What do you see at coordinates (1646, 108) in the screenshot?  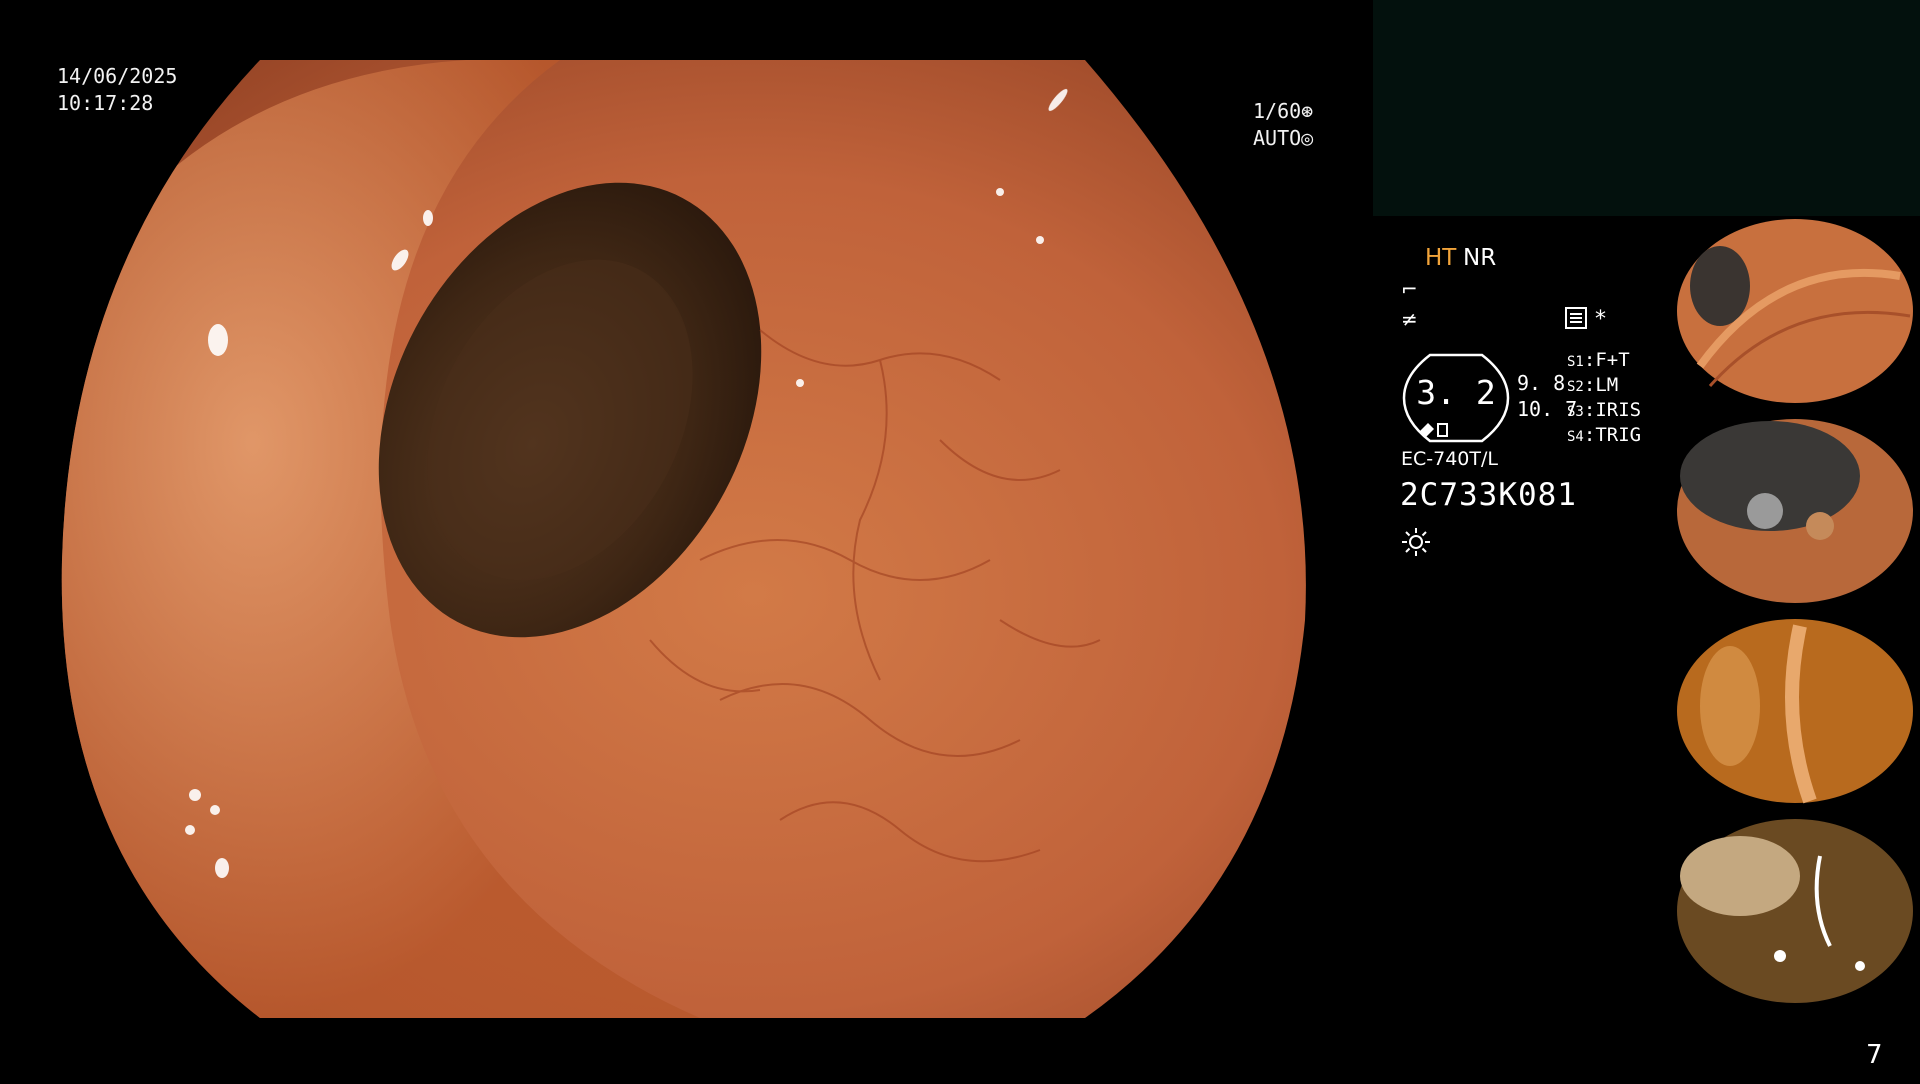 I see `top-right-panel` at bounding box center [1646, 108].